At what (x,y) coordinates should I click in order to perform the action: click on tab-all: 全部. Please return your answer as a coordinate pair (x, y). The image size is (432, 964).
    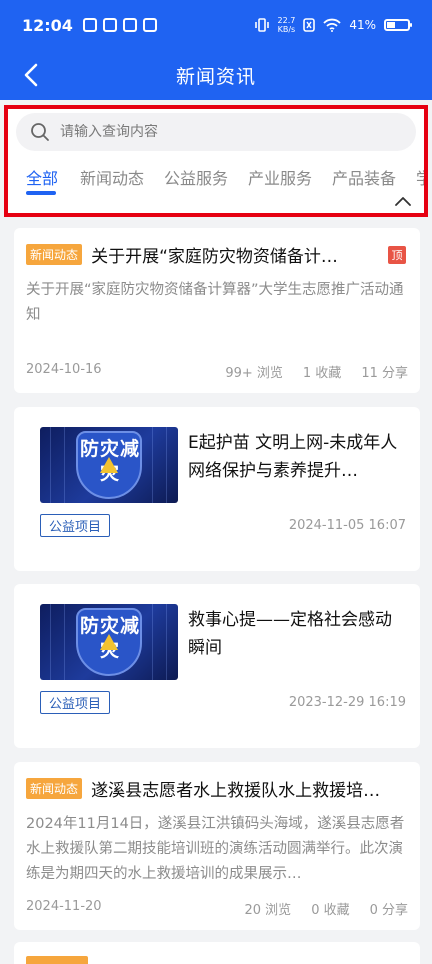
    Looking at the image, I should click on (42, 177).